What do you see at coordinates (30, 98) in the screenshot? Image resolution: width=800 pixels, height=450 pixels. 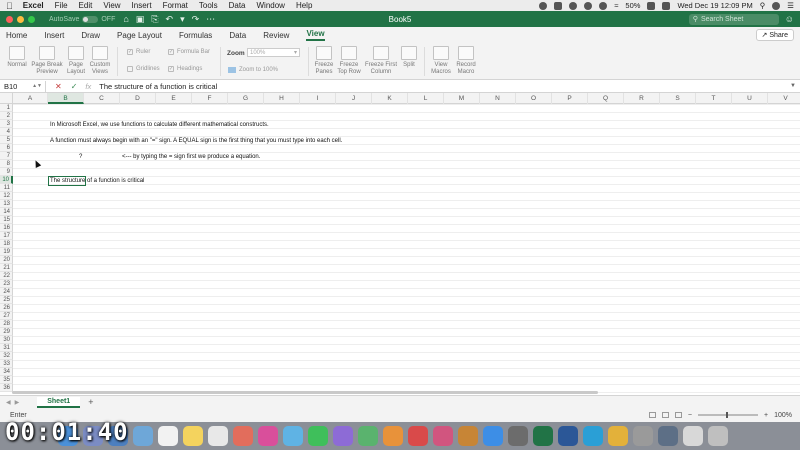 I see `column-header-a: A` at bounding box center [30, 98].